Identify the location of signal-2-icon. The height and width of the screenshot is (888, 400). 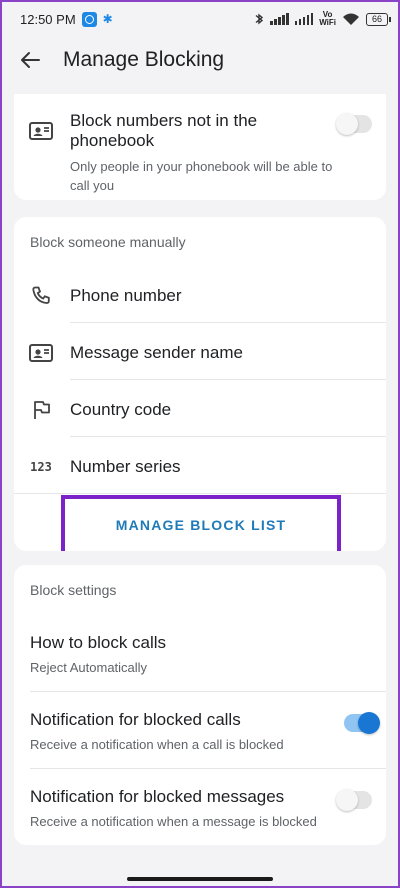
(304, 19).